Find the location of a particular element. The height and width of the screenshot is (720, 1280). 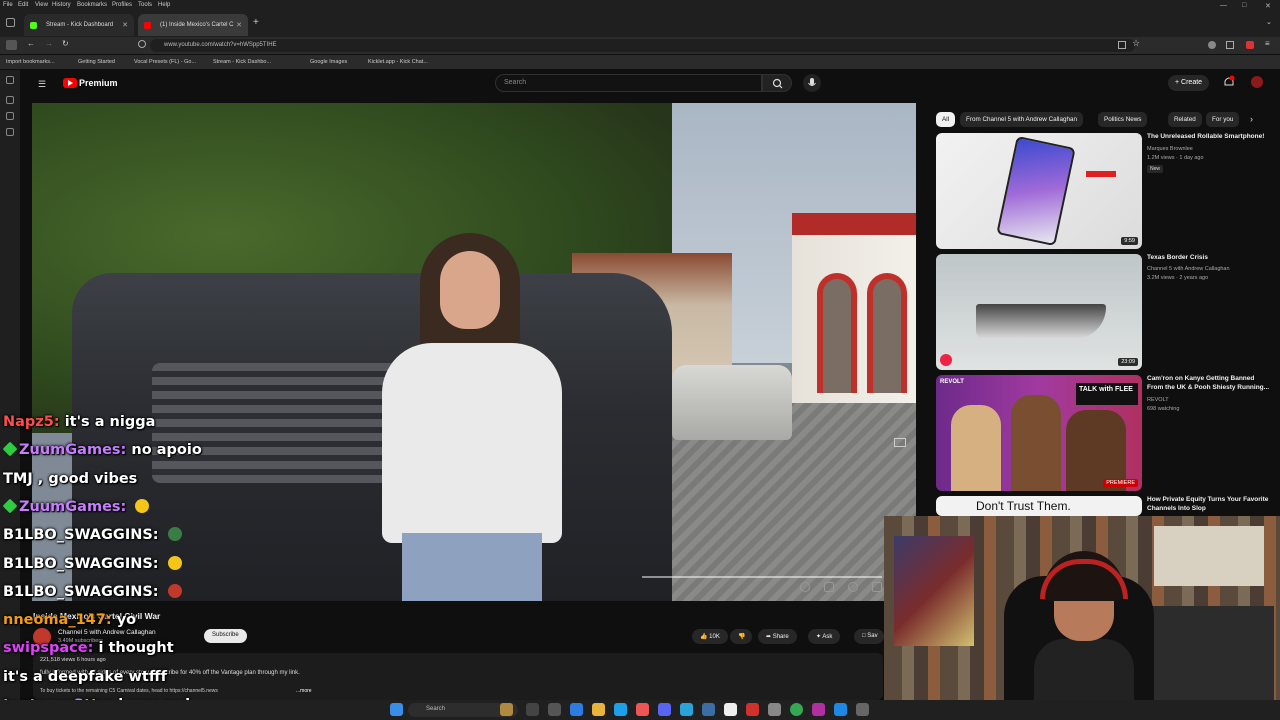

bookmark-getting-started: Getting Started is located at coordinates (96, 62).